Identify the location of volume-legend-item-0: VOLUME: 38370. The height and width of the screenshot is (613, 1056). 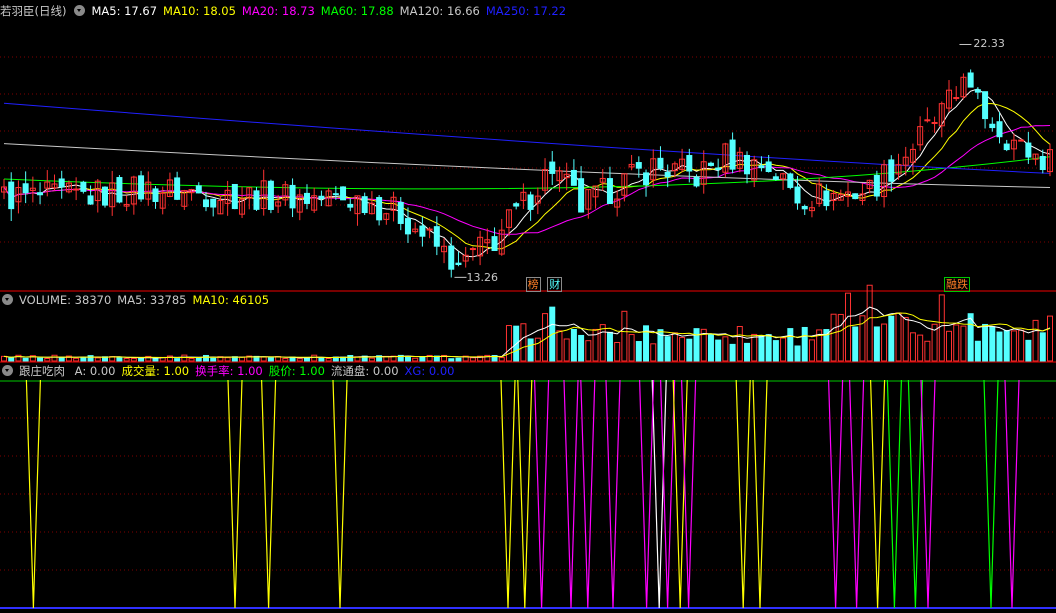
(65, 300).